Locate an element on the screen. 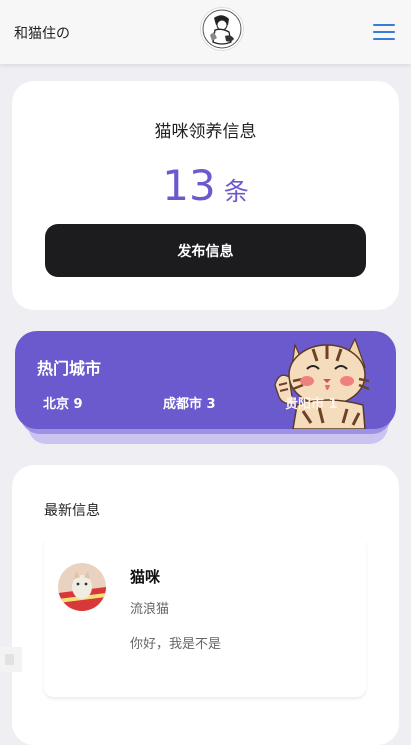 The width and height of the screenshot is (411, 745). hot-cities-card: 热门城市 北京 9 成都市 3 贵阳市 1 is located at coordinates (205, 380).